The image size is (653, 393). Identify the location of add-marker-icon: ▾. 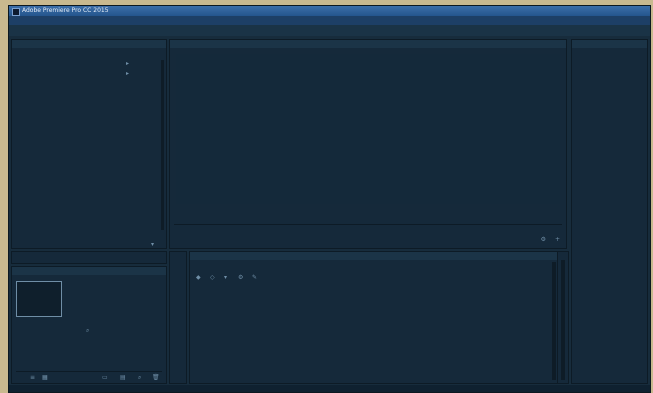
(225, 277).